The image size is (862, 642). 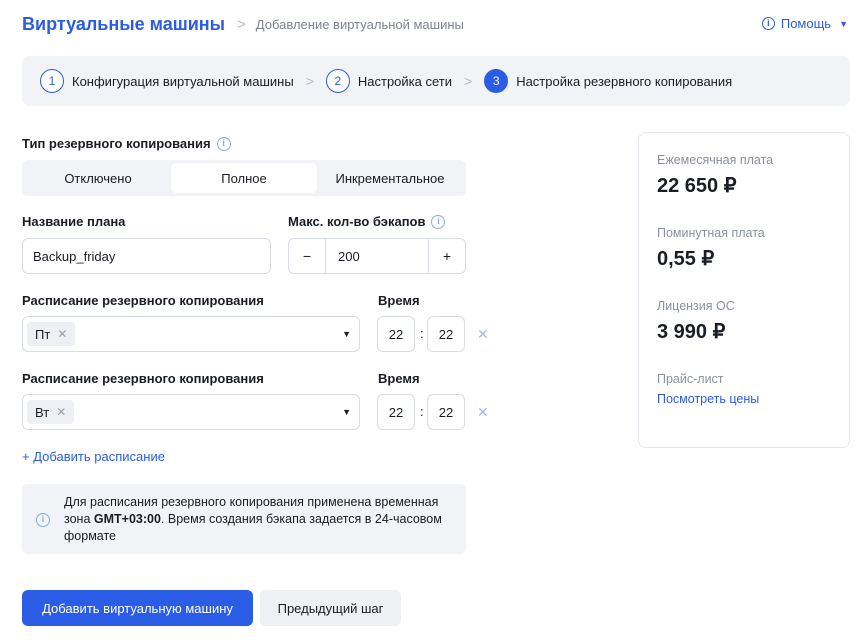 What do you see at coordinates (191, 412) in the screenshot?
I see `schedule-days-select: Вт ✕ ▼` at bounding box center [191, 412].